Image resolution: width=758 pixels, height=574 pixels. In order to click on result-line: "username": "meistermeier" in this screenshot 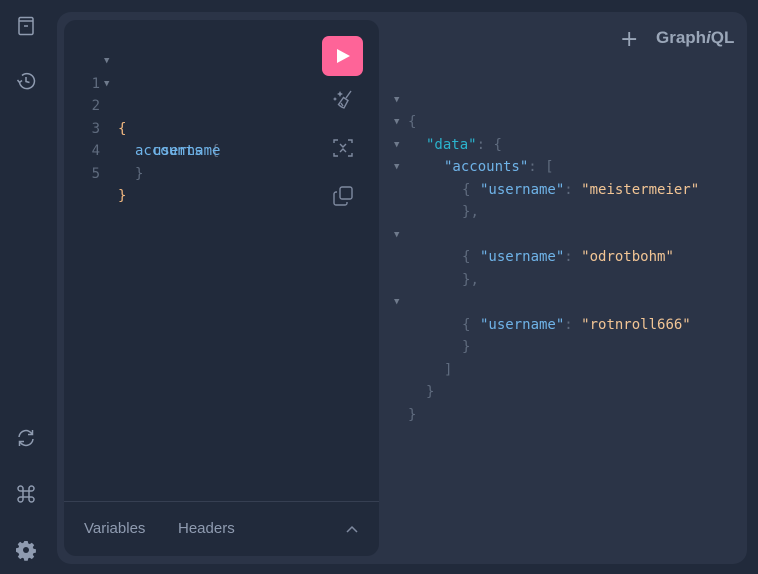, I will do `click(590, 189)`.